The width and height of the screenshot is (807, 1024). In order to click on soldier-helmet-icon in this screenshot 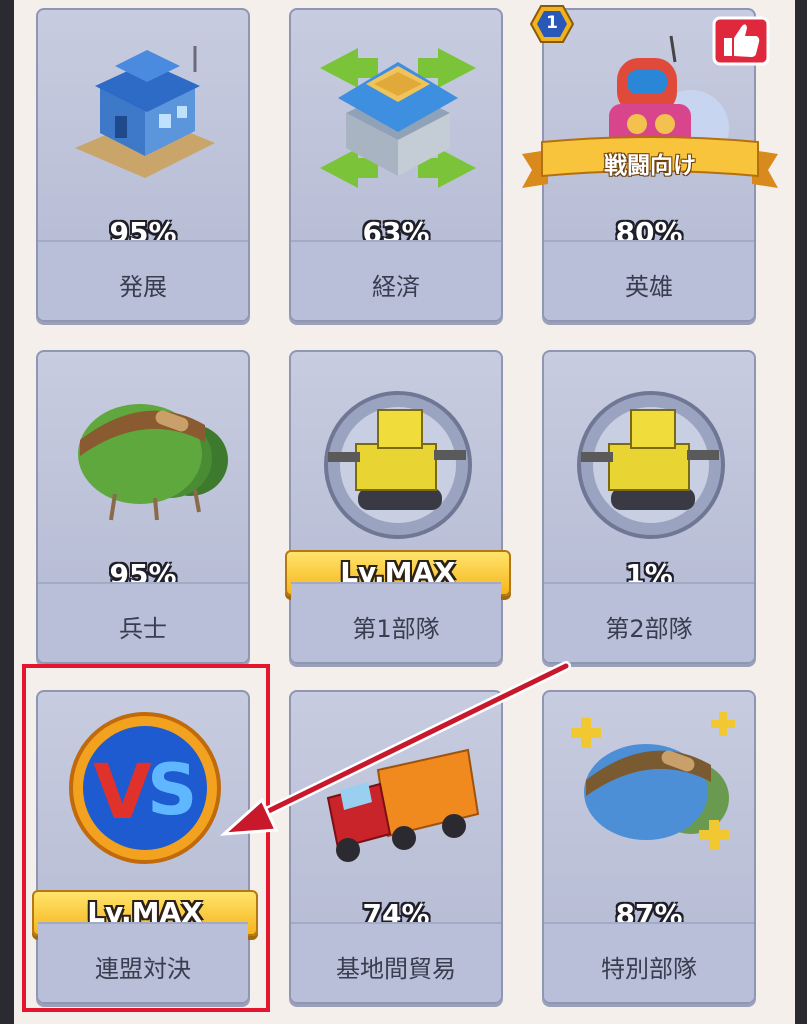, I will do `click(153, 462)`.